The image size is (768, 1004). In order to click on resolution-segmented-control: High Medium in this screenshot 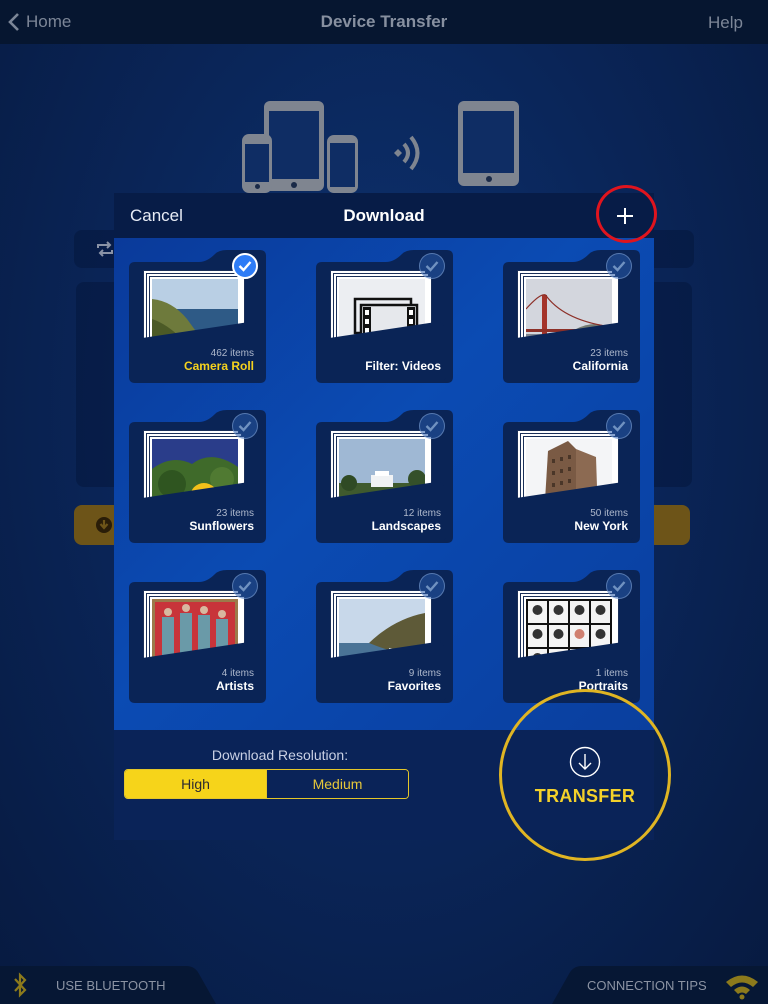, I will do `click(266, 784)`.